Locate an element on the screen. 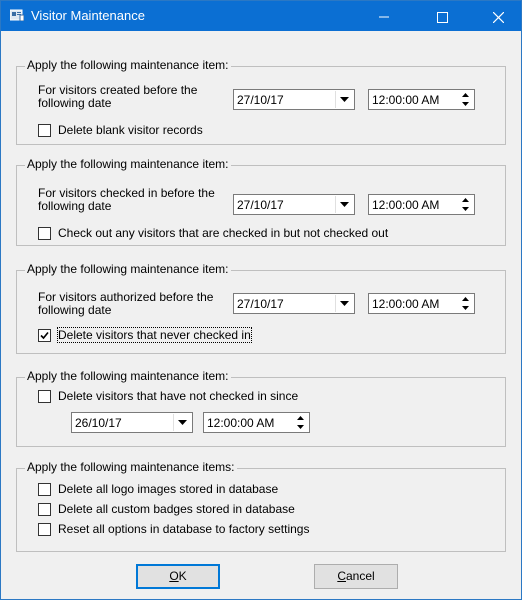  cancel-button: Cancel is located at coordinates (356, 576).